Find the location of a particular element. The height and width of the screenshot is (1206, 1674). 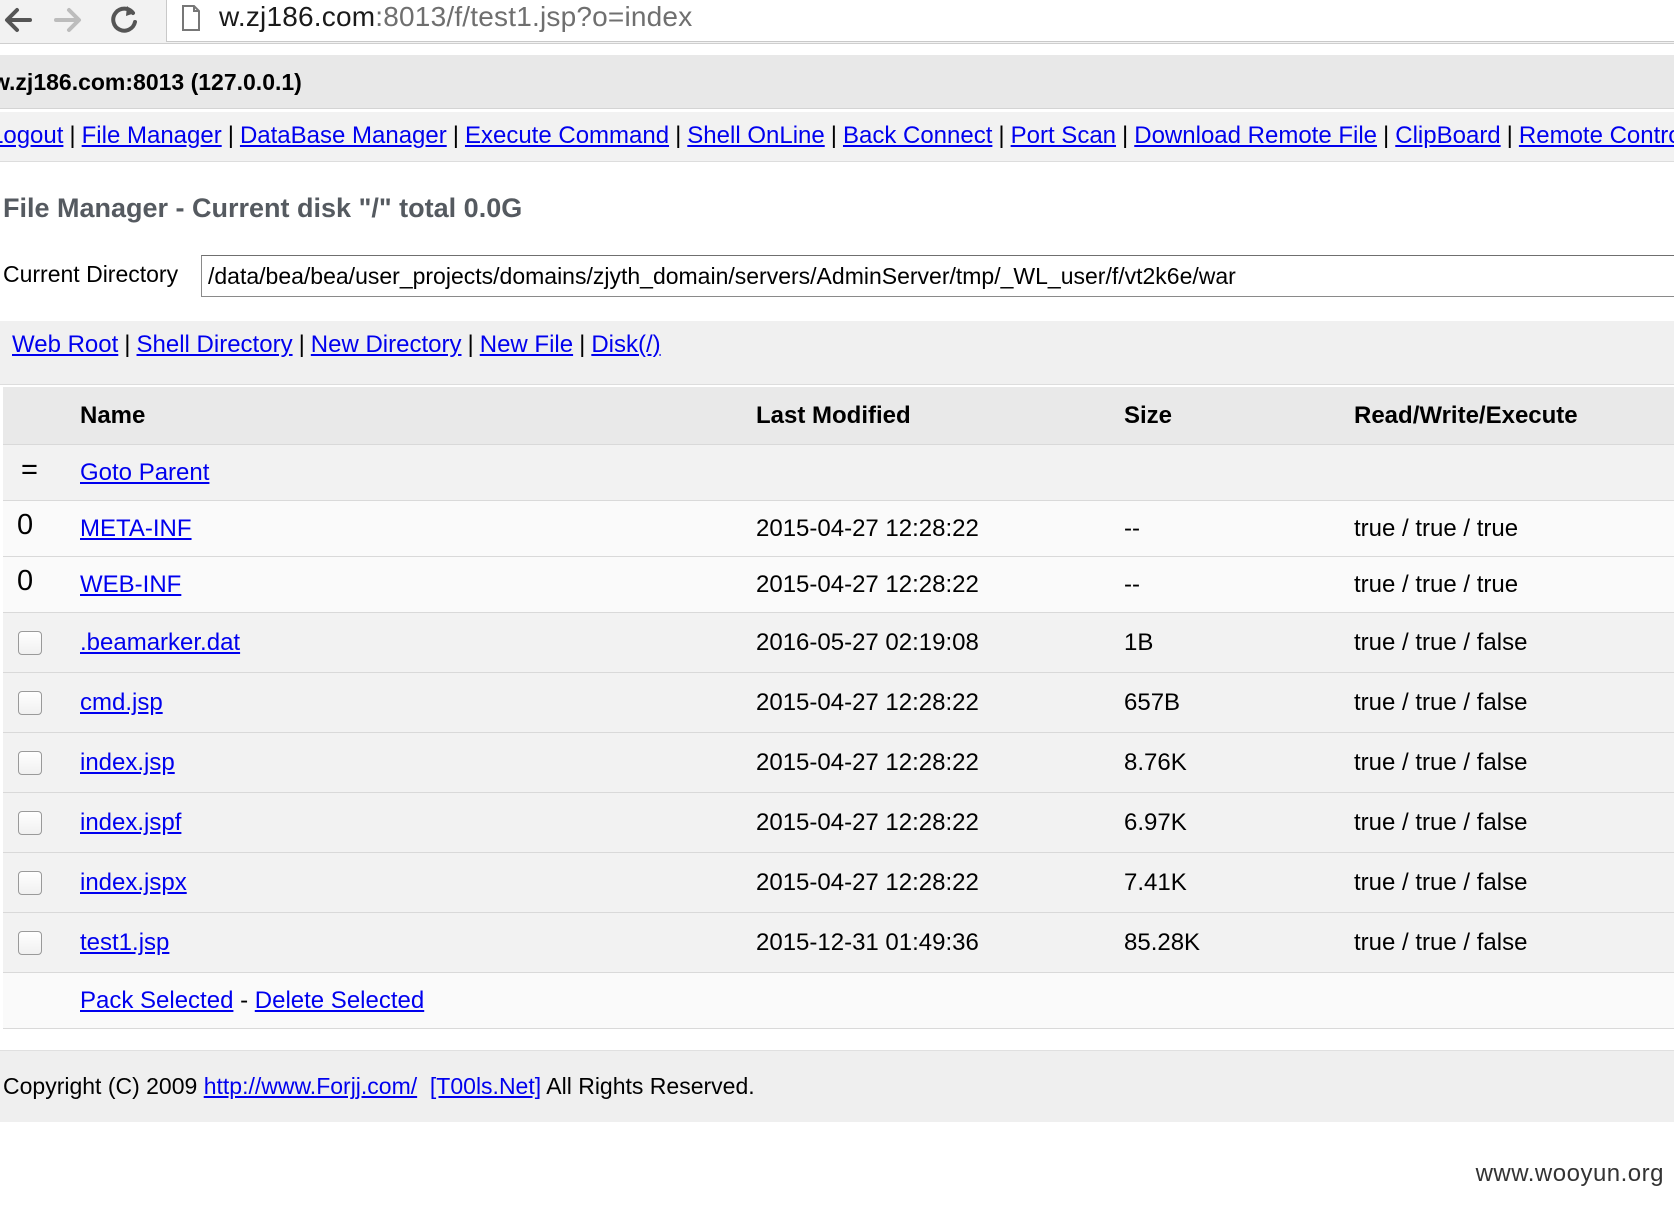

forward-arrow-icon is located at coordinates (68, 20).